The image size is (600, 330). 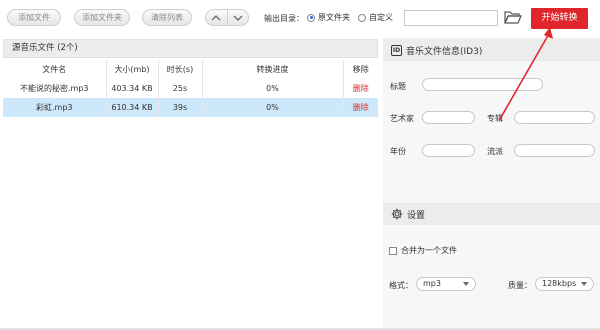 What do you see at coordinates (102, 17) in the screenshot?
I see `add-folder-button: 添加文件夹` at bounding box center [102, 17].